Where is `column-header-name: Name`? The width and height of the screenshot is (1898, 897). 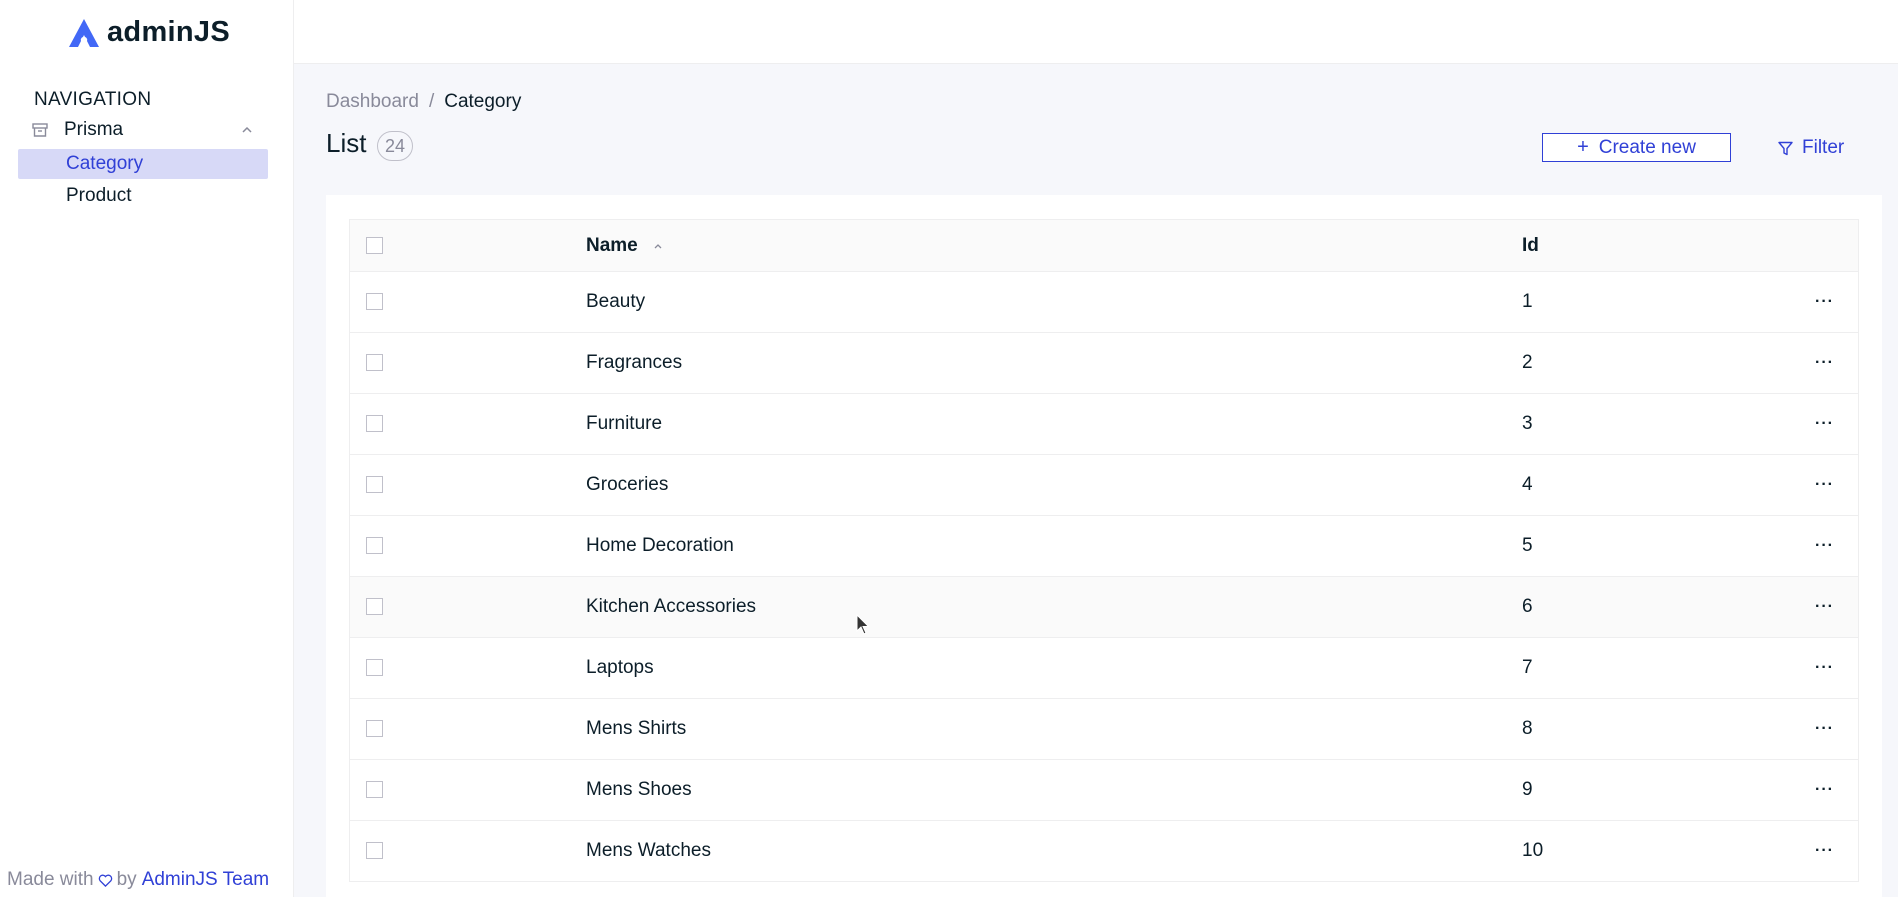
column-header-name: Name is located at coordinates (625, 245).